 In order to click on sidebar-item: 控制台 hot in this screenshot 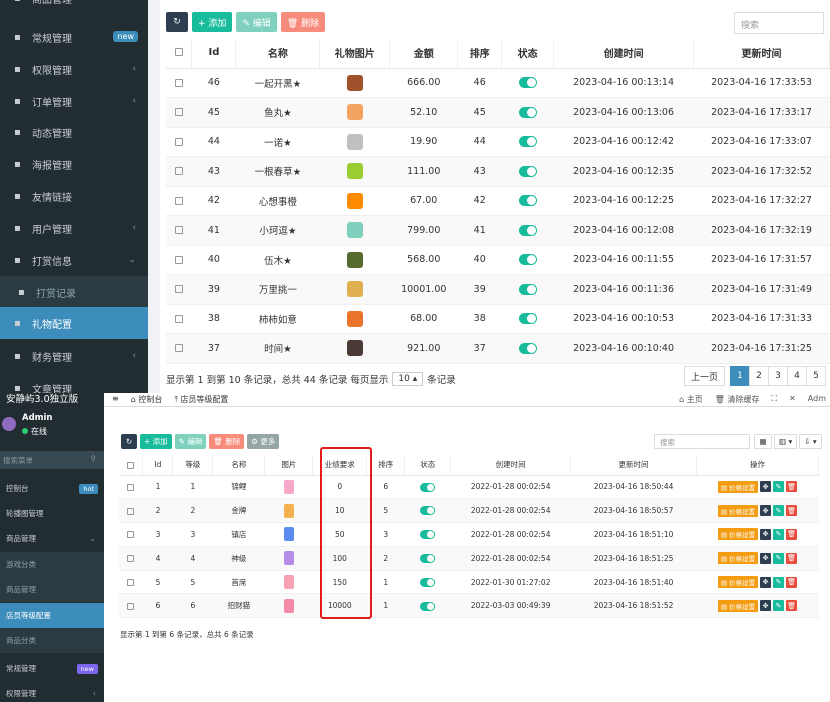, I will do `click(52, 488)`.